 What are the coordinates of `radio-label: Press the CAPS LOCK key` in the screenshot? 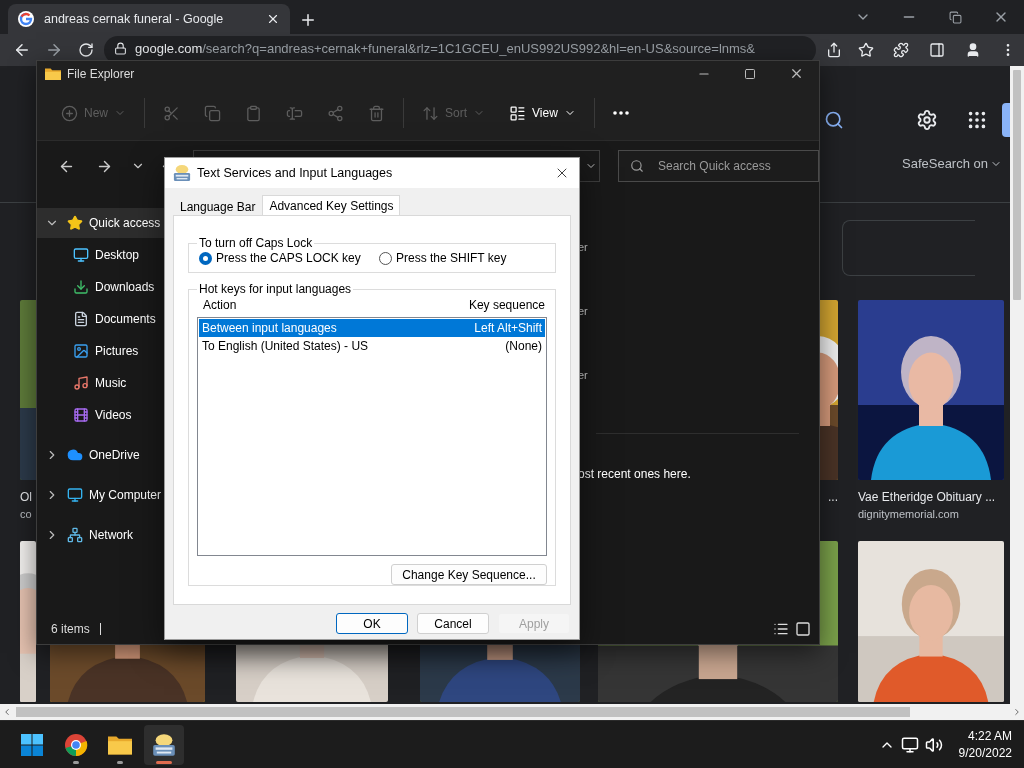 It's located at (288, 258).